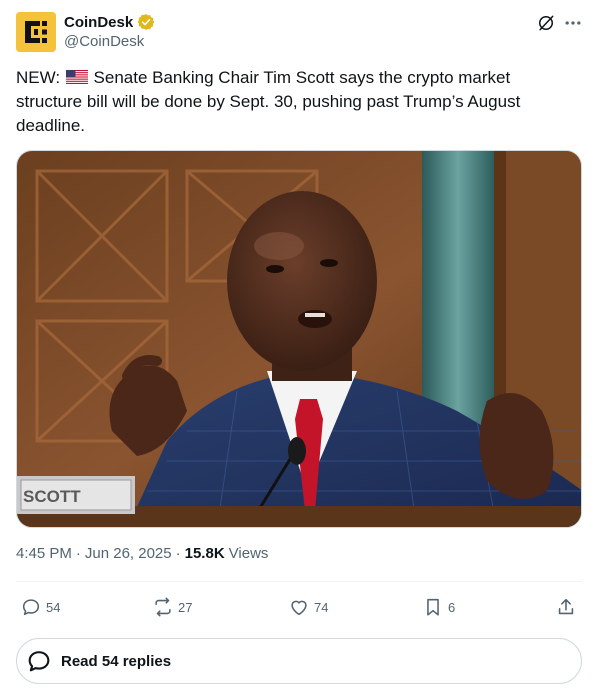 This screenshot has width=598, height=692. What do you see at coordinates (98, 22) in the screenshot?
I see `display-name: CoinDesk` at bounding box center [98, 22].